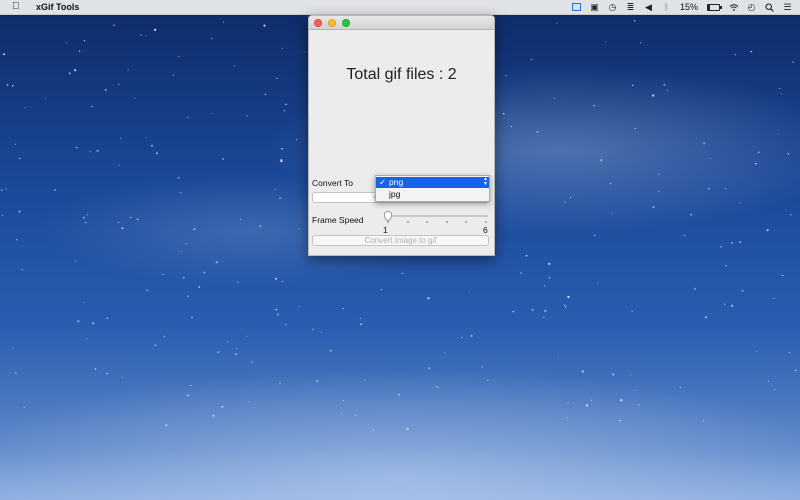 The height and width of the screenshot is (500, 800). I want to click on title-bar, so click(401, 23).